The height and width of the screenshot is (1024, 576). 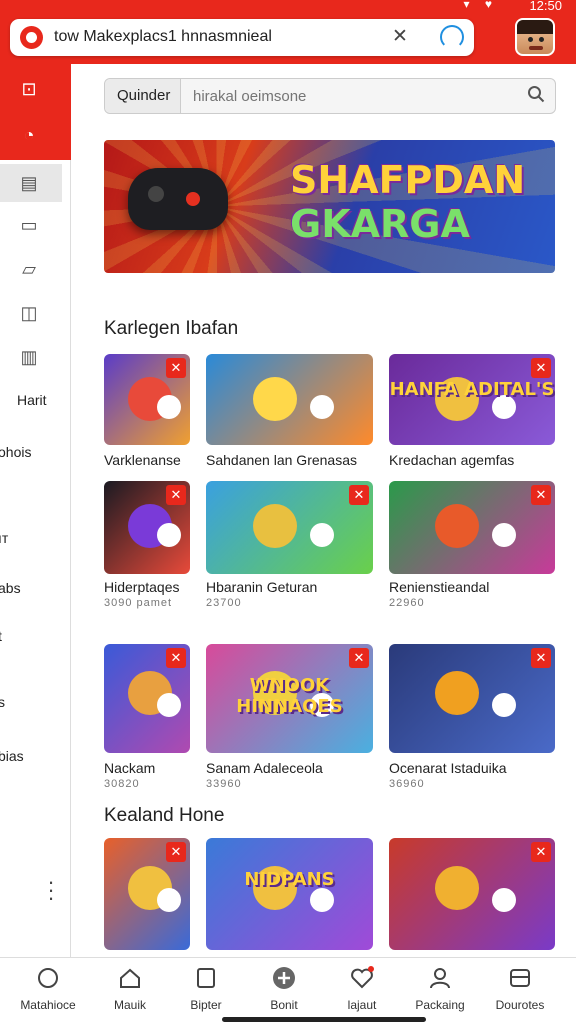 What do you see at coordinates (289, 880) in the screenshot?
I see `tile-art-text: NIDPANS` at bounding box center [289, 880].